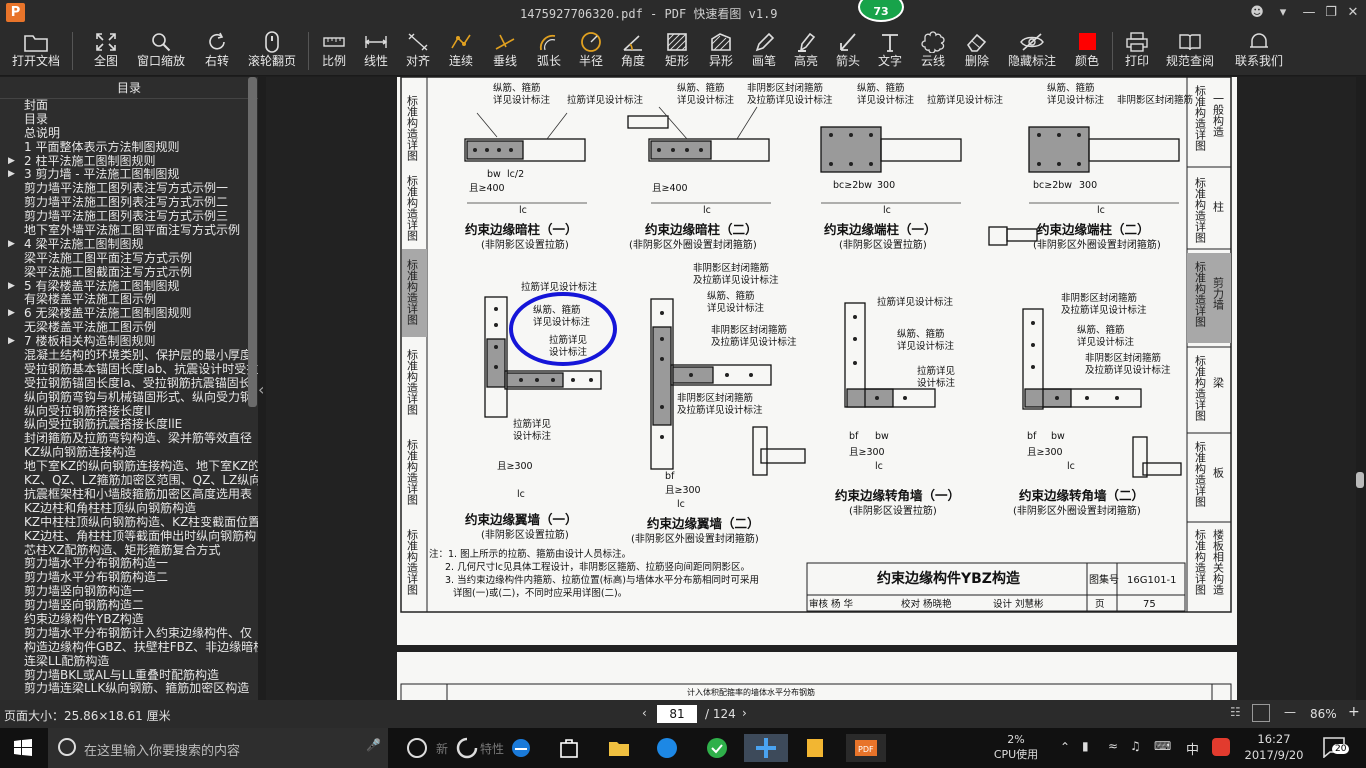  What do you see at coordinates (129, 606) in the screenshot?
I see `toc-item: 剪力墙竖向钢筋构造二` at bounding box center [129, 606].